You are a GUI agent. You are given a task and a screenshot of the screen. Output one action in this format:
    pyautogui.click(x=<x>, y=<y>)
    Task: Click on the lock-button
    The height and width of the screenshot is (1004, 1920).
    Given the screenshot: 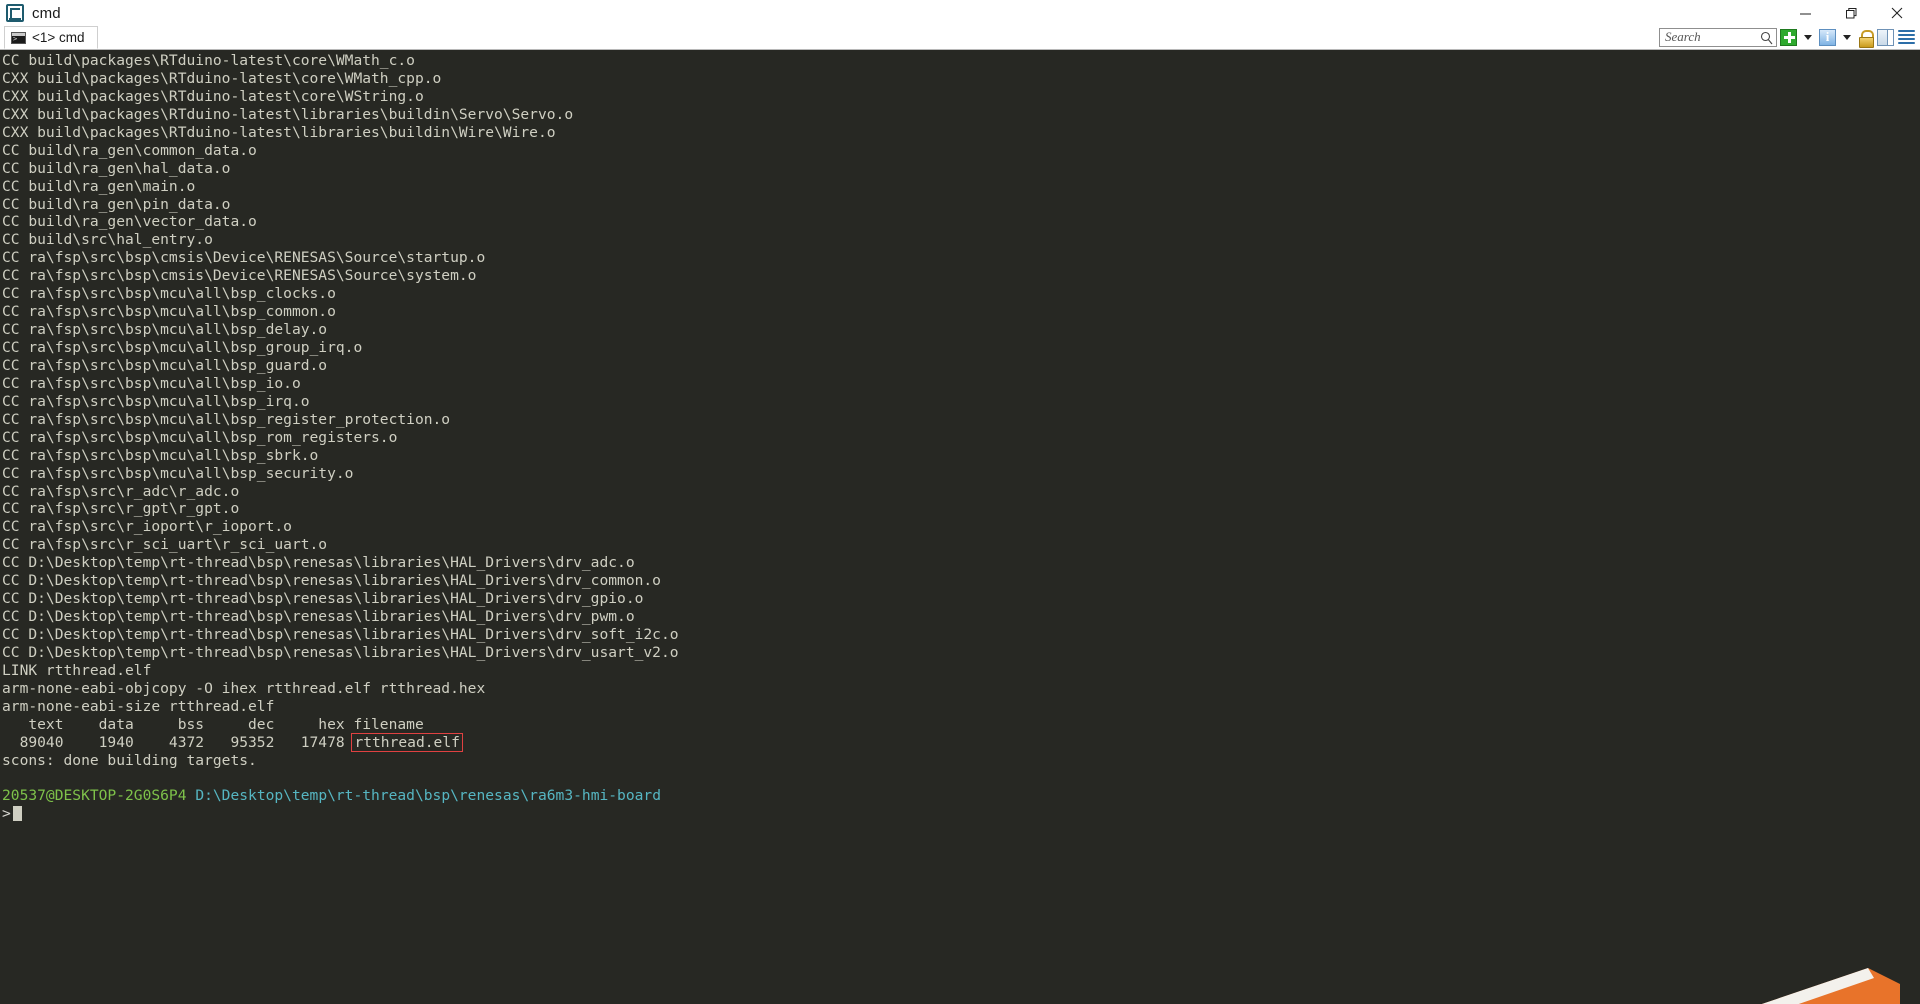 What is the action you would take?
    pyautogui.click(x=1865, y=37)
    